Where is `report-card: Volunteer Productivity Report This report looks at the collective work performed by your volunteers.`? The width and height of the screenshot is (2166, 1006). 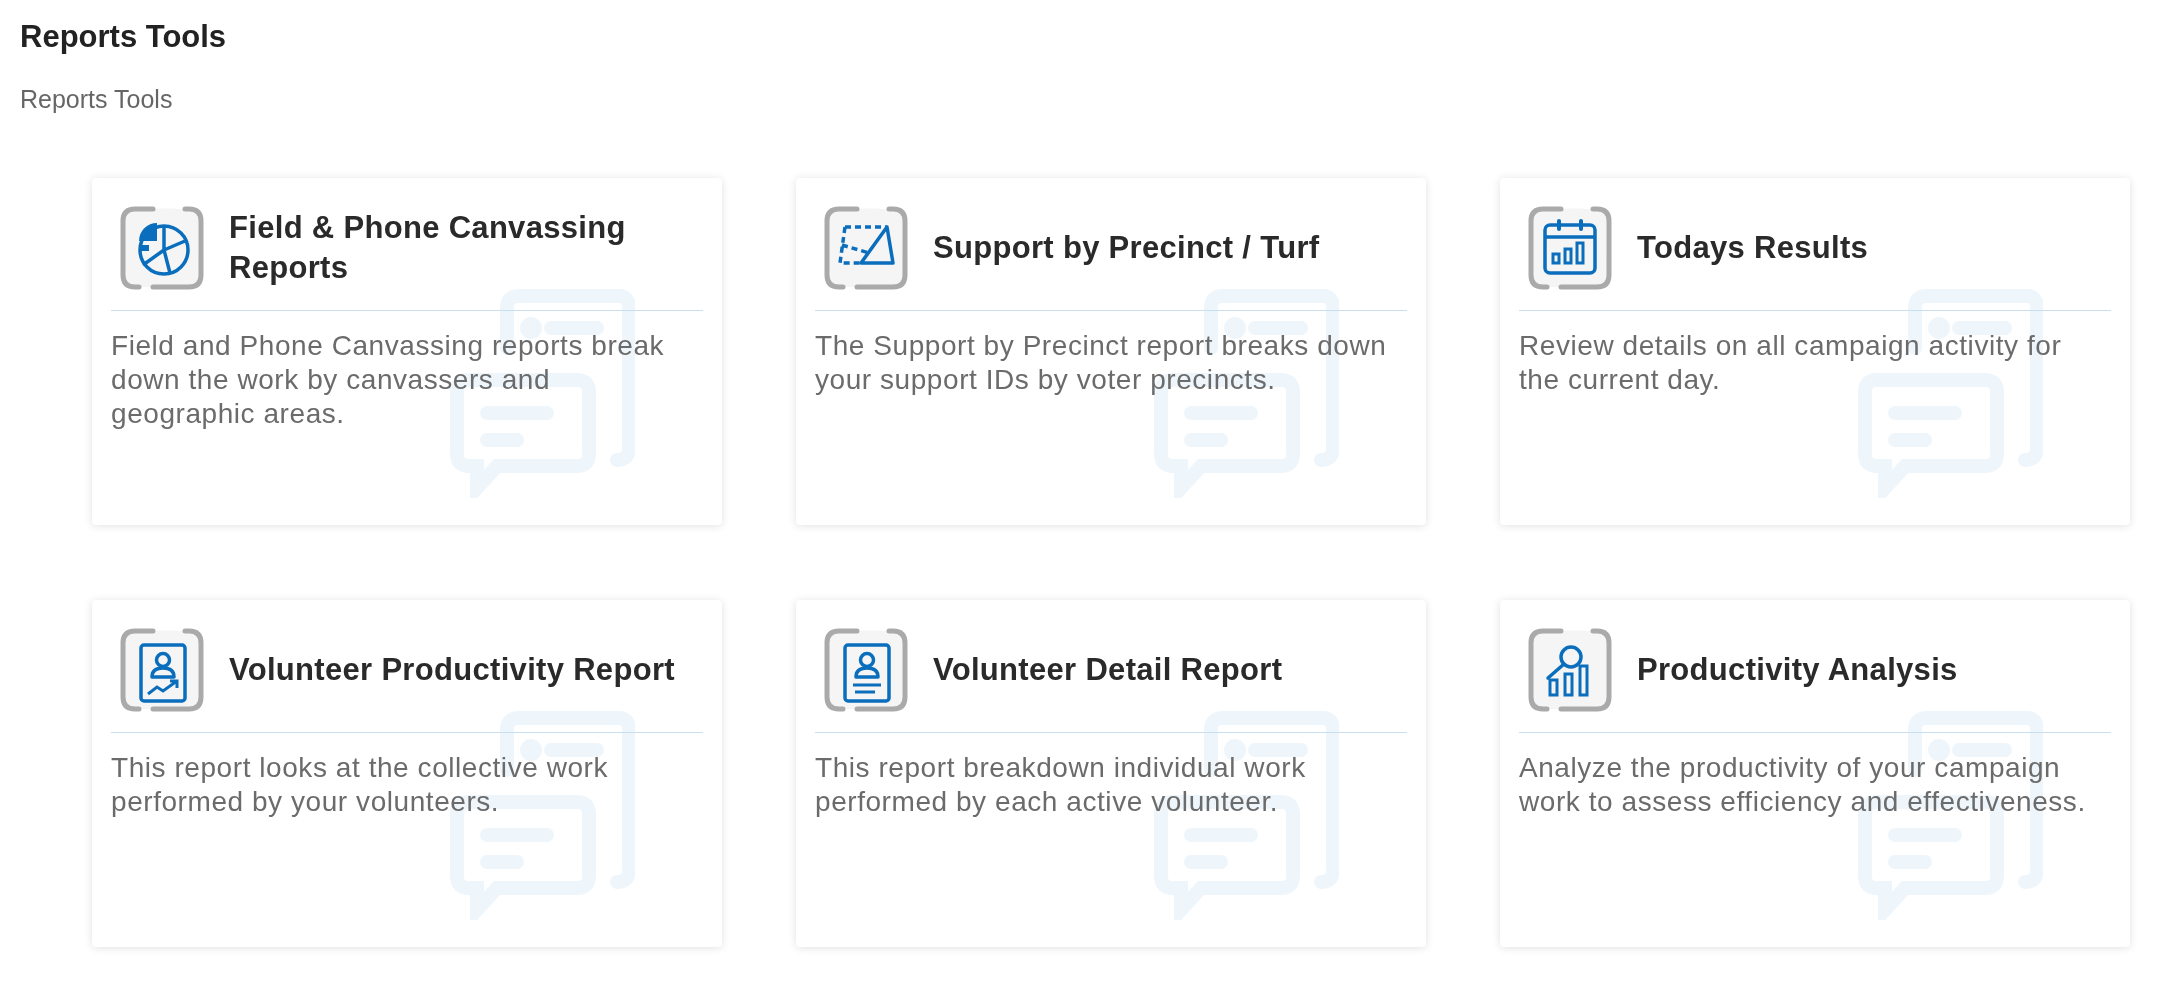
report-card: Volunteer Productivity Report This report looks at the collective work performed by your volunteers. is located at coordinates (407, 774).